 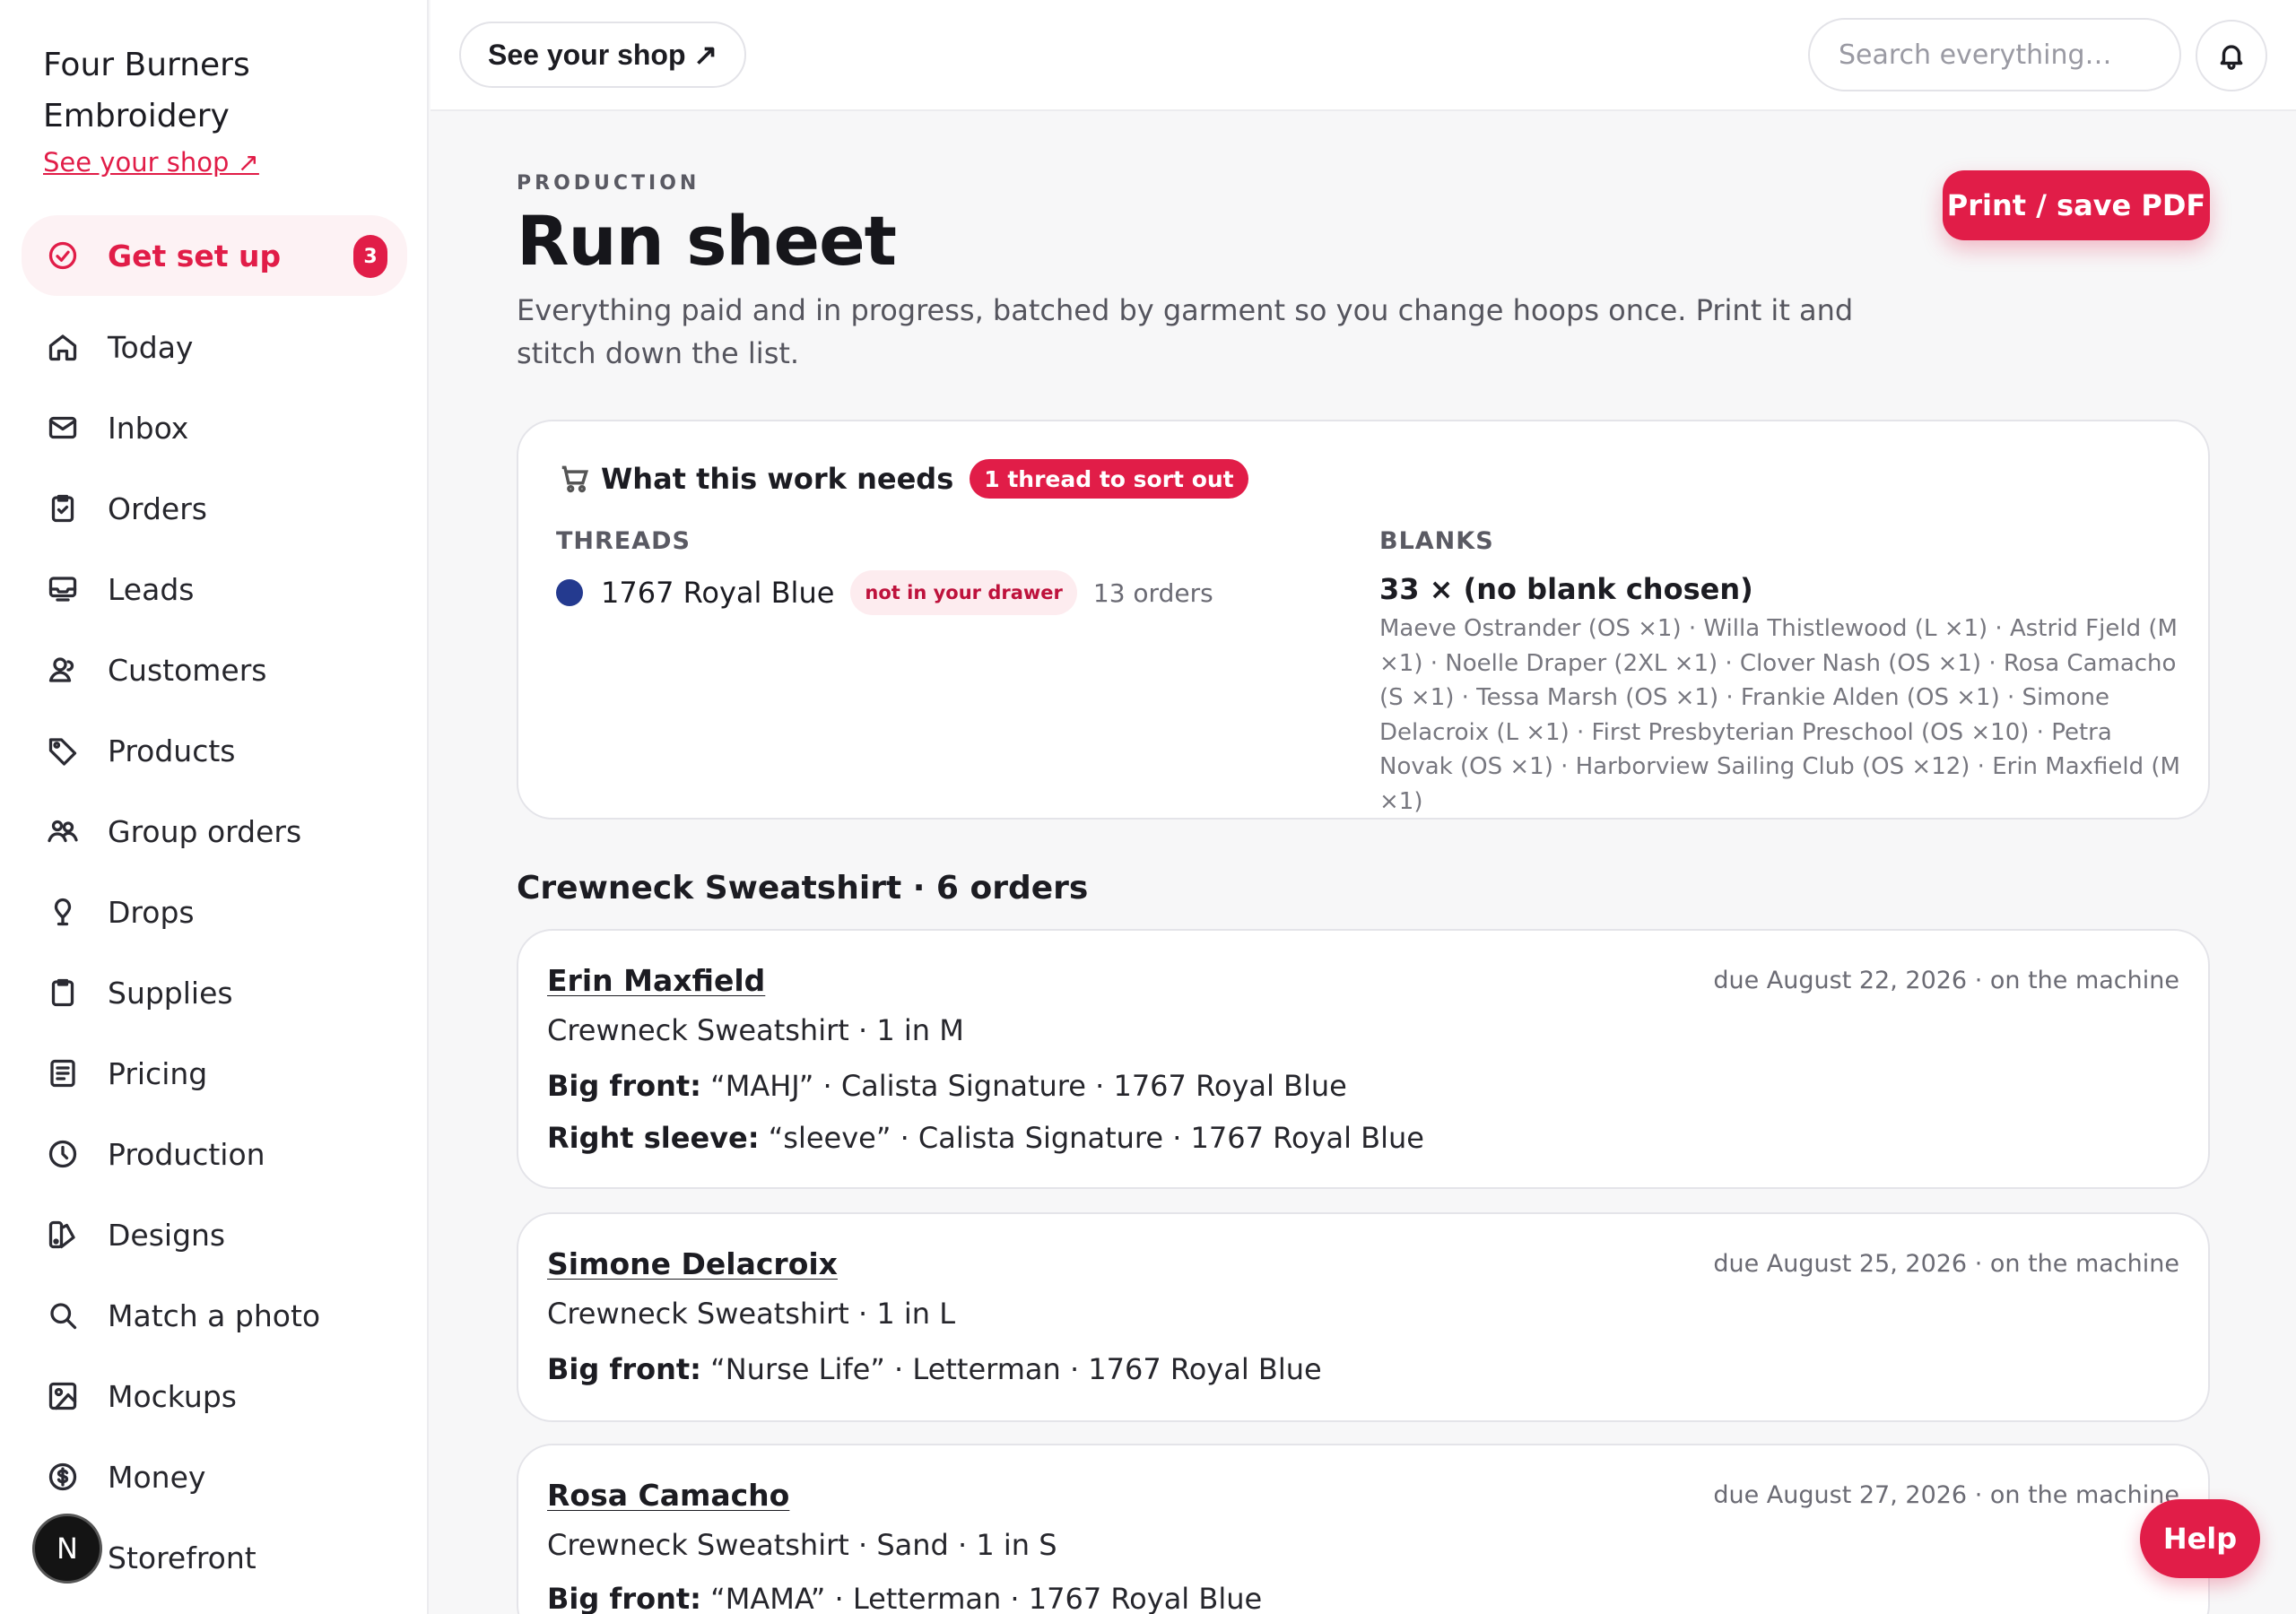 I want to click on thread-status-pill: not in your drawer, so click(x=963, y=592).